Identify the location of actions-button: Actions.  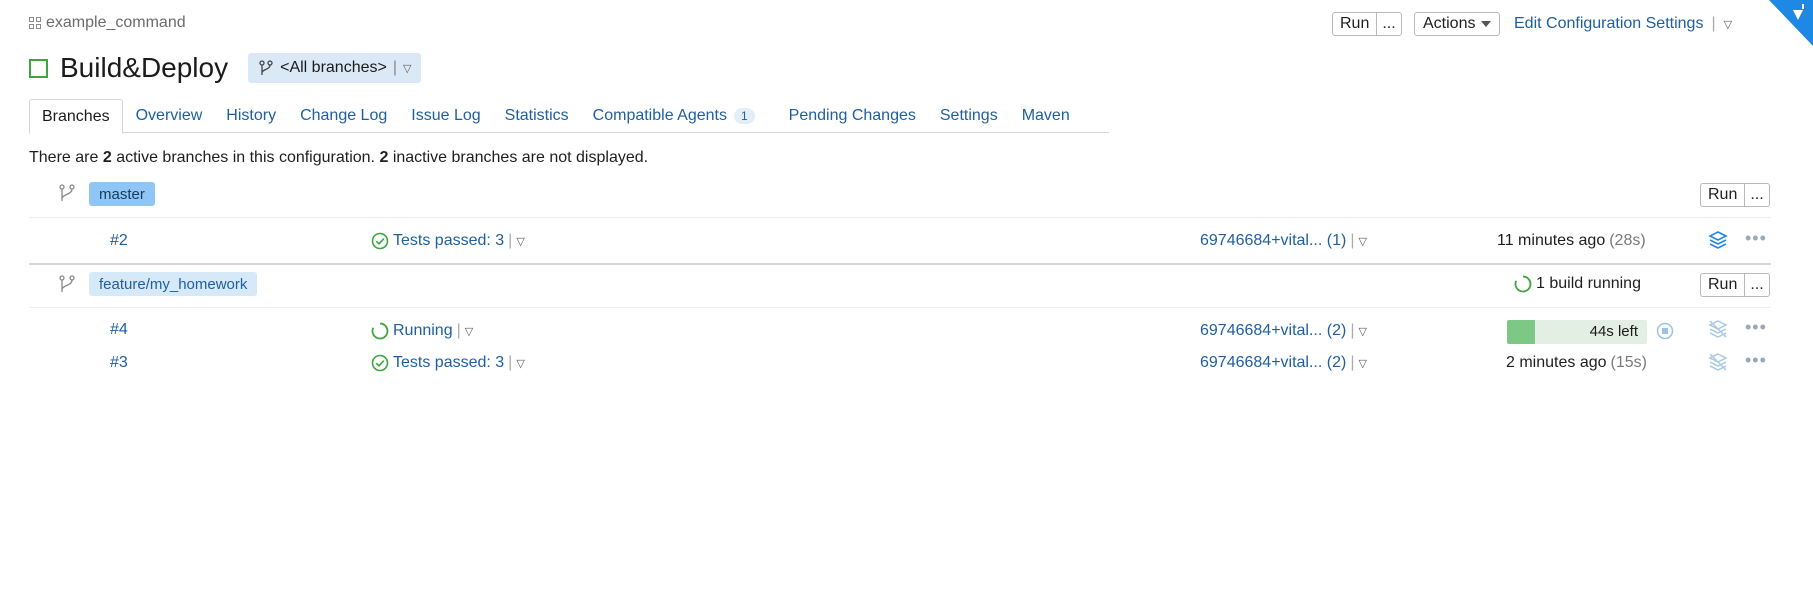
(1457, 24).